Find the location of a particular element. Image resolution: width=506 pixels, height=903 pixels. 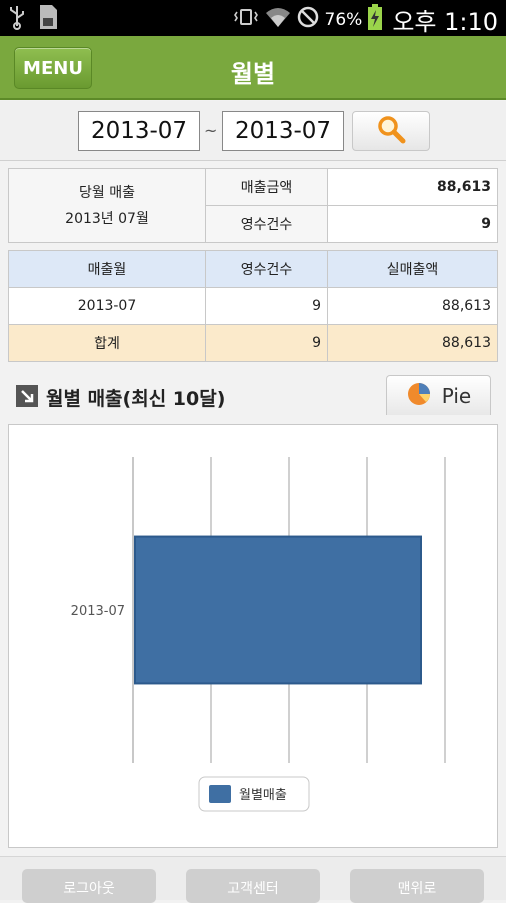

row-month: 2013-07 is located at coordinates (107, 306).